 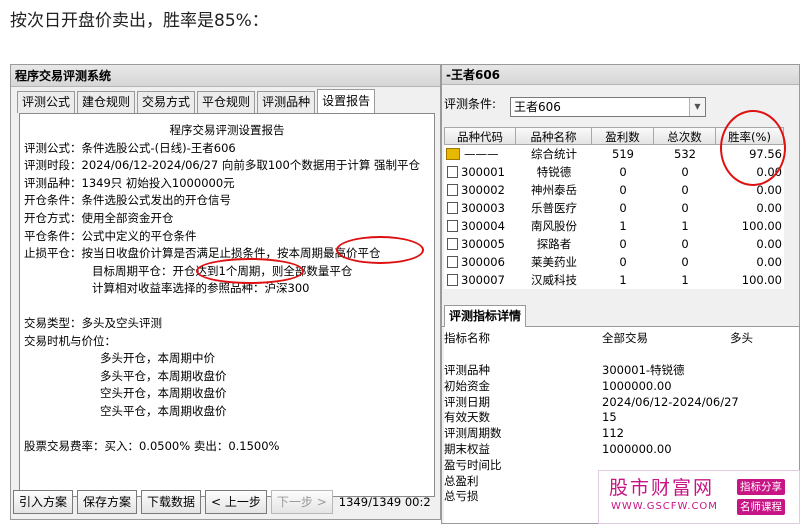 I want to click on table-row: 300006 莱美药业 0 0 0.00, so click(x=614, y=262).